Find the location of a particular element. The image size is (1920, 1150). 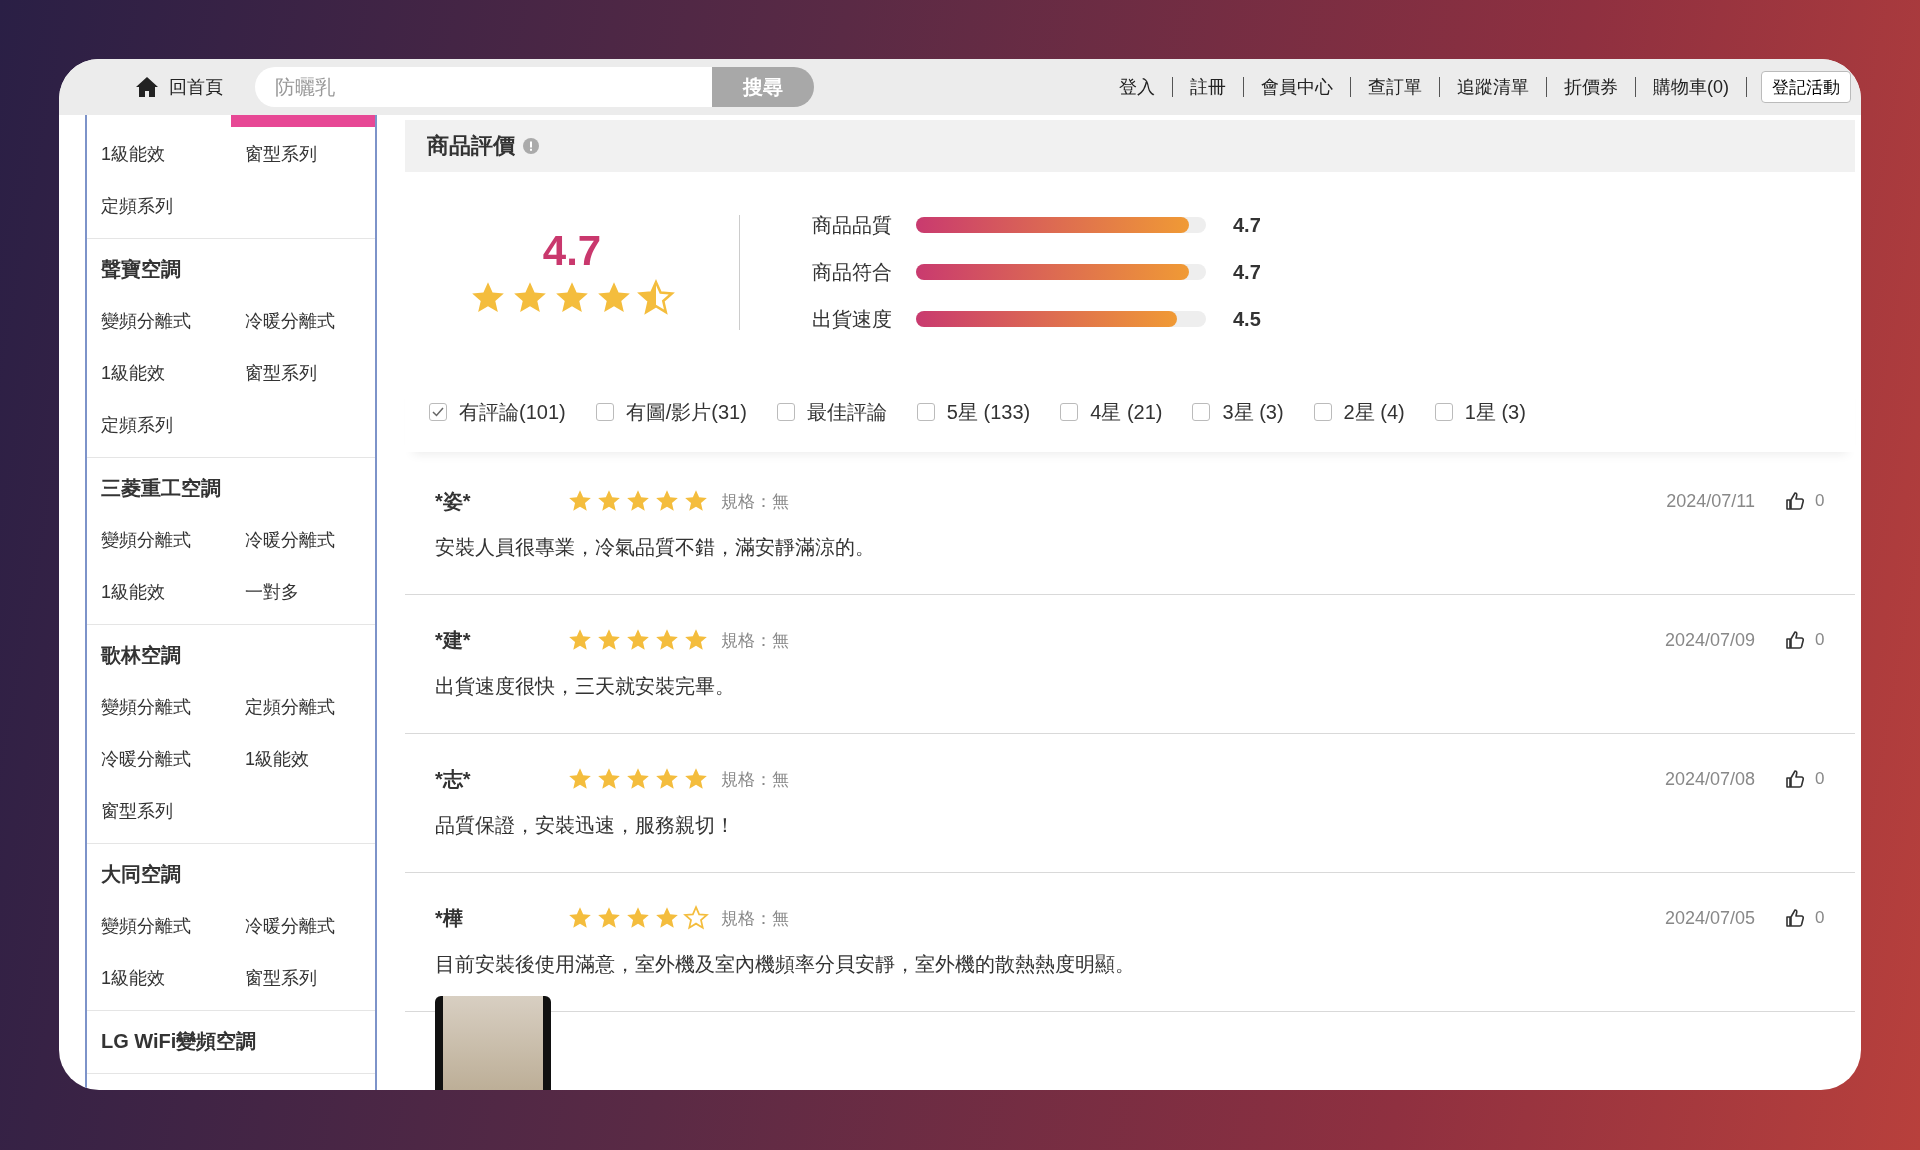

filter-option: 4星 (21) is located at coordinates (1111, 412).